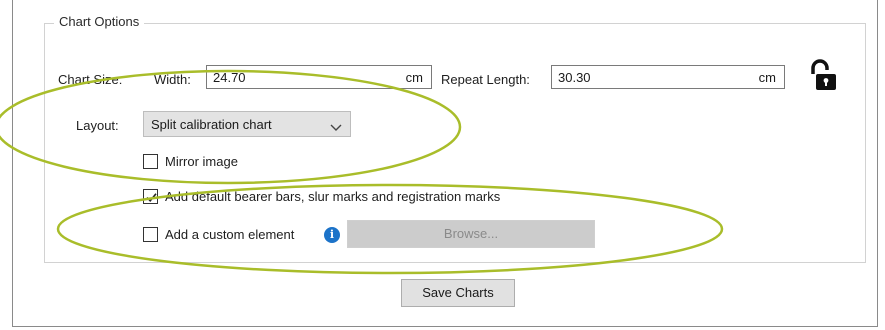  What do you see at coordinates (90, 79) in the screenshot?
I see `chart-size-label: Chart Size:` at bounding box center [90, 79].